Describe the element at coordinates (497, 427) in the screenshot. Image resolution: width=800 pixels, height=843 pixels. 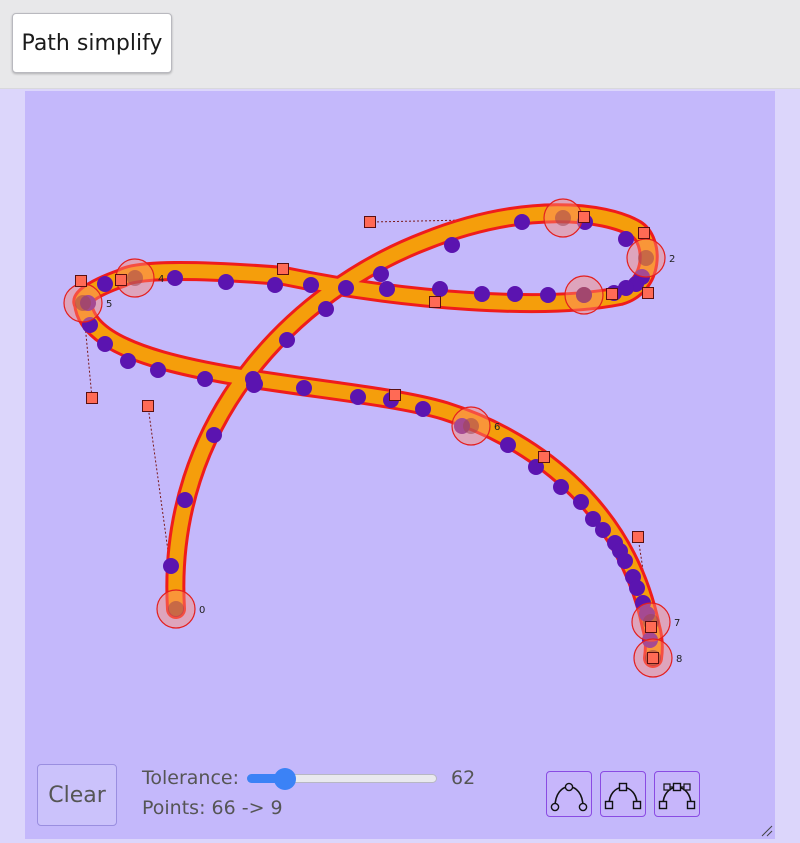
I see `anchor-label: 6` at that location.